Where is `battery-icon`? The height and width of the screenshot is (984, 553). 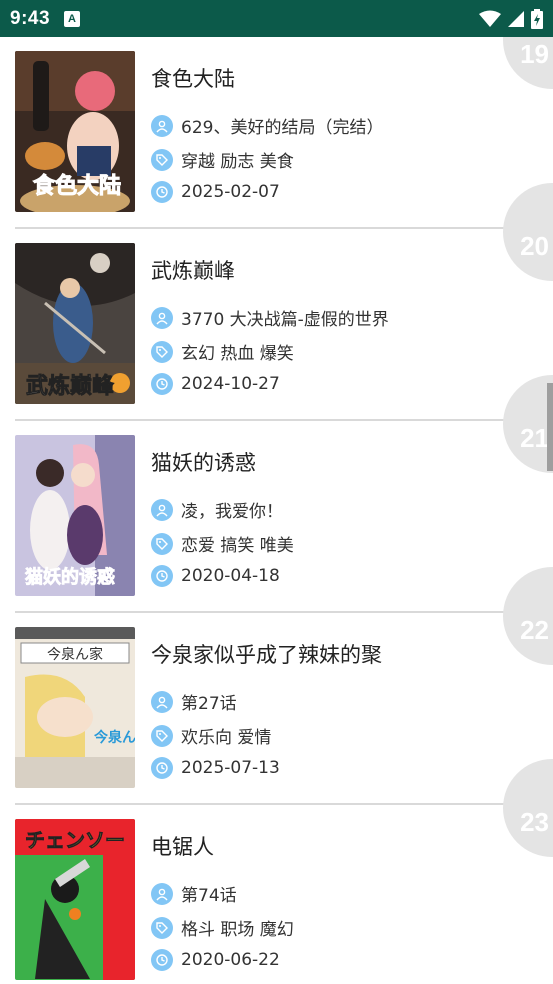
battery-icon is located at coordinates (537, 18).